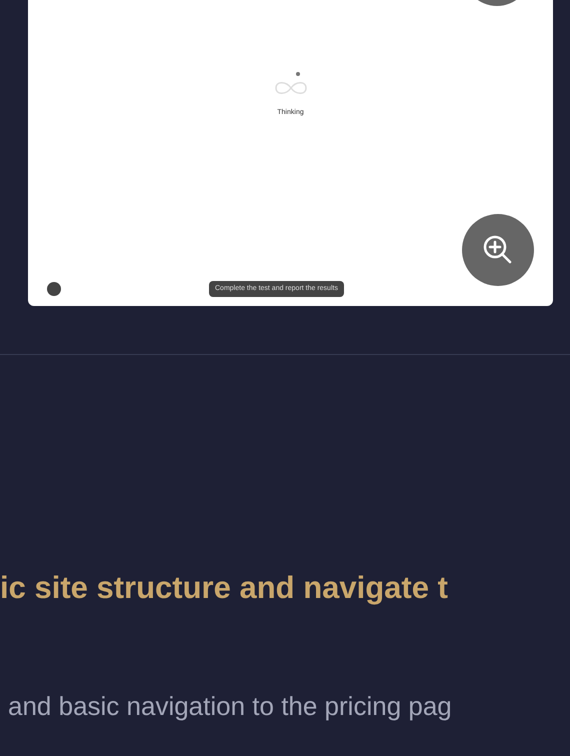  What do you see at coordinates (230, 706) in the screenshot?
I see `section-subtitle: and basic navigation to the pricing pag` at bounding box center [230, 706].